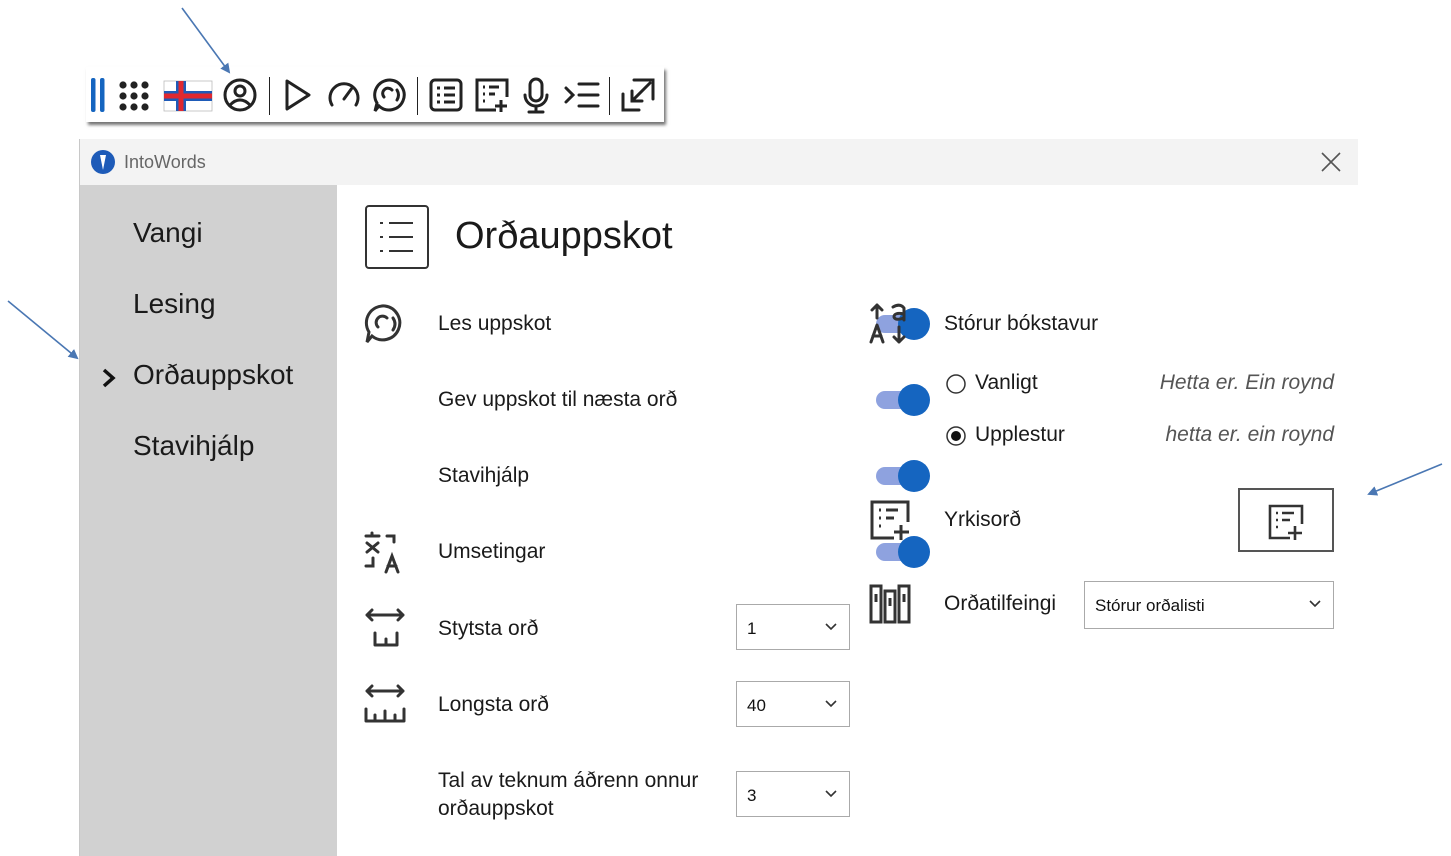  What do you see at coordinates (1020, 435) in the screenshot?
I see `radio-upplestur-label: Upplestur` at bounding box center [1020, 435].